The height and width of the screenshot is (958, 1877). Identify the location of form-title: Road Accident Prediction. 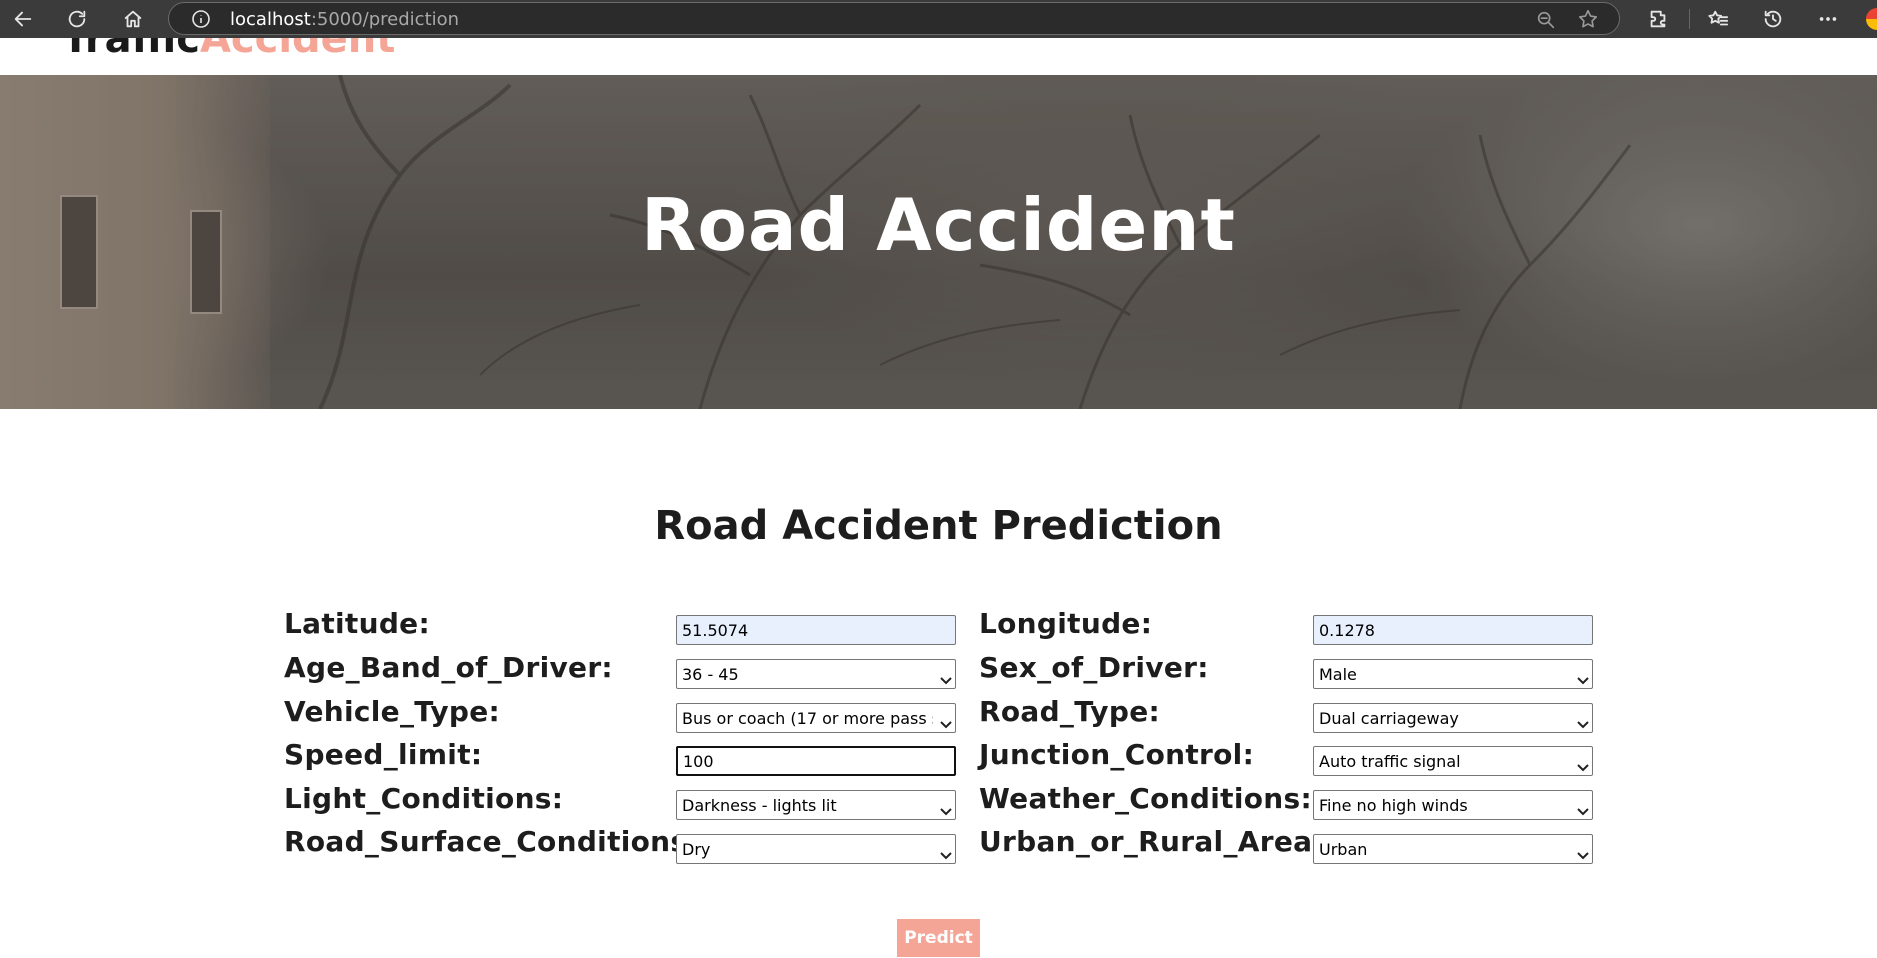
(938, 526).